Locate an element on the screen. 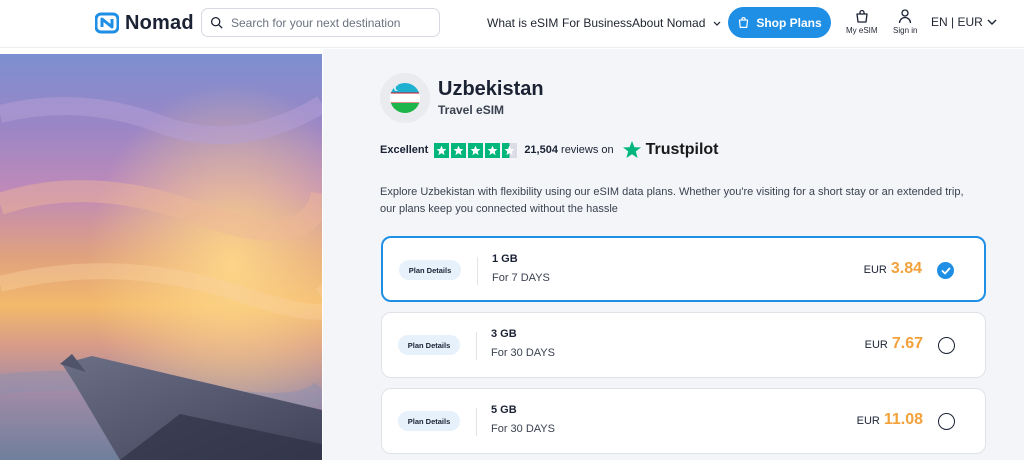  user-icon is located at coordinates (905, 16).